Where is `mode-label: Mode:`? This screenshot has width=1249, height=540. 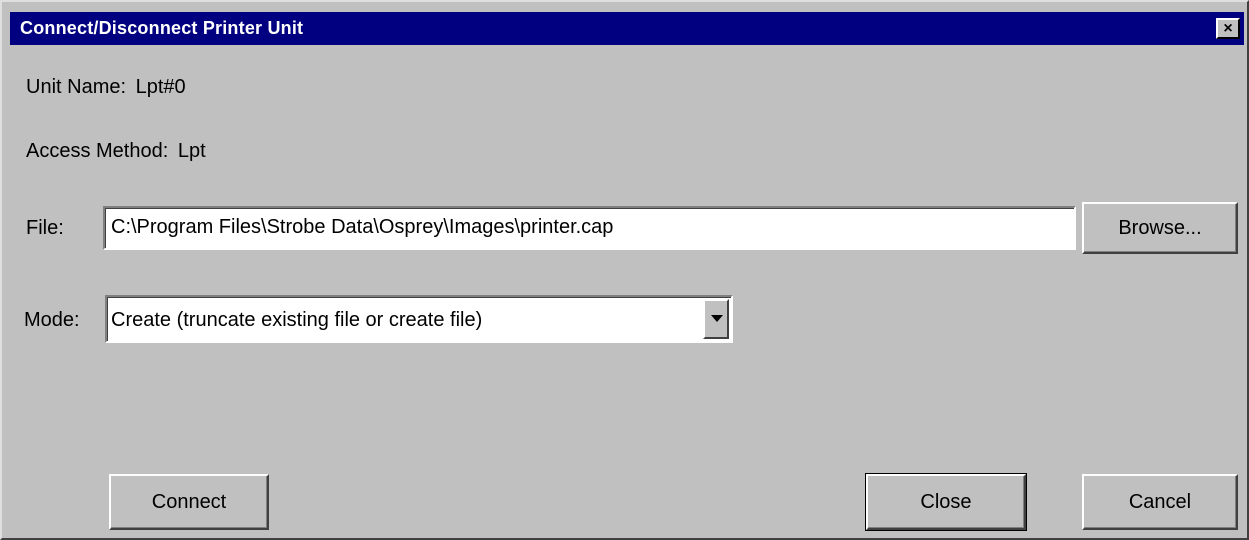
mode-label: Mode: is located at coordinates (52, 320).